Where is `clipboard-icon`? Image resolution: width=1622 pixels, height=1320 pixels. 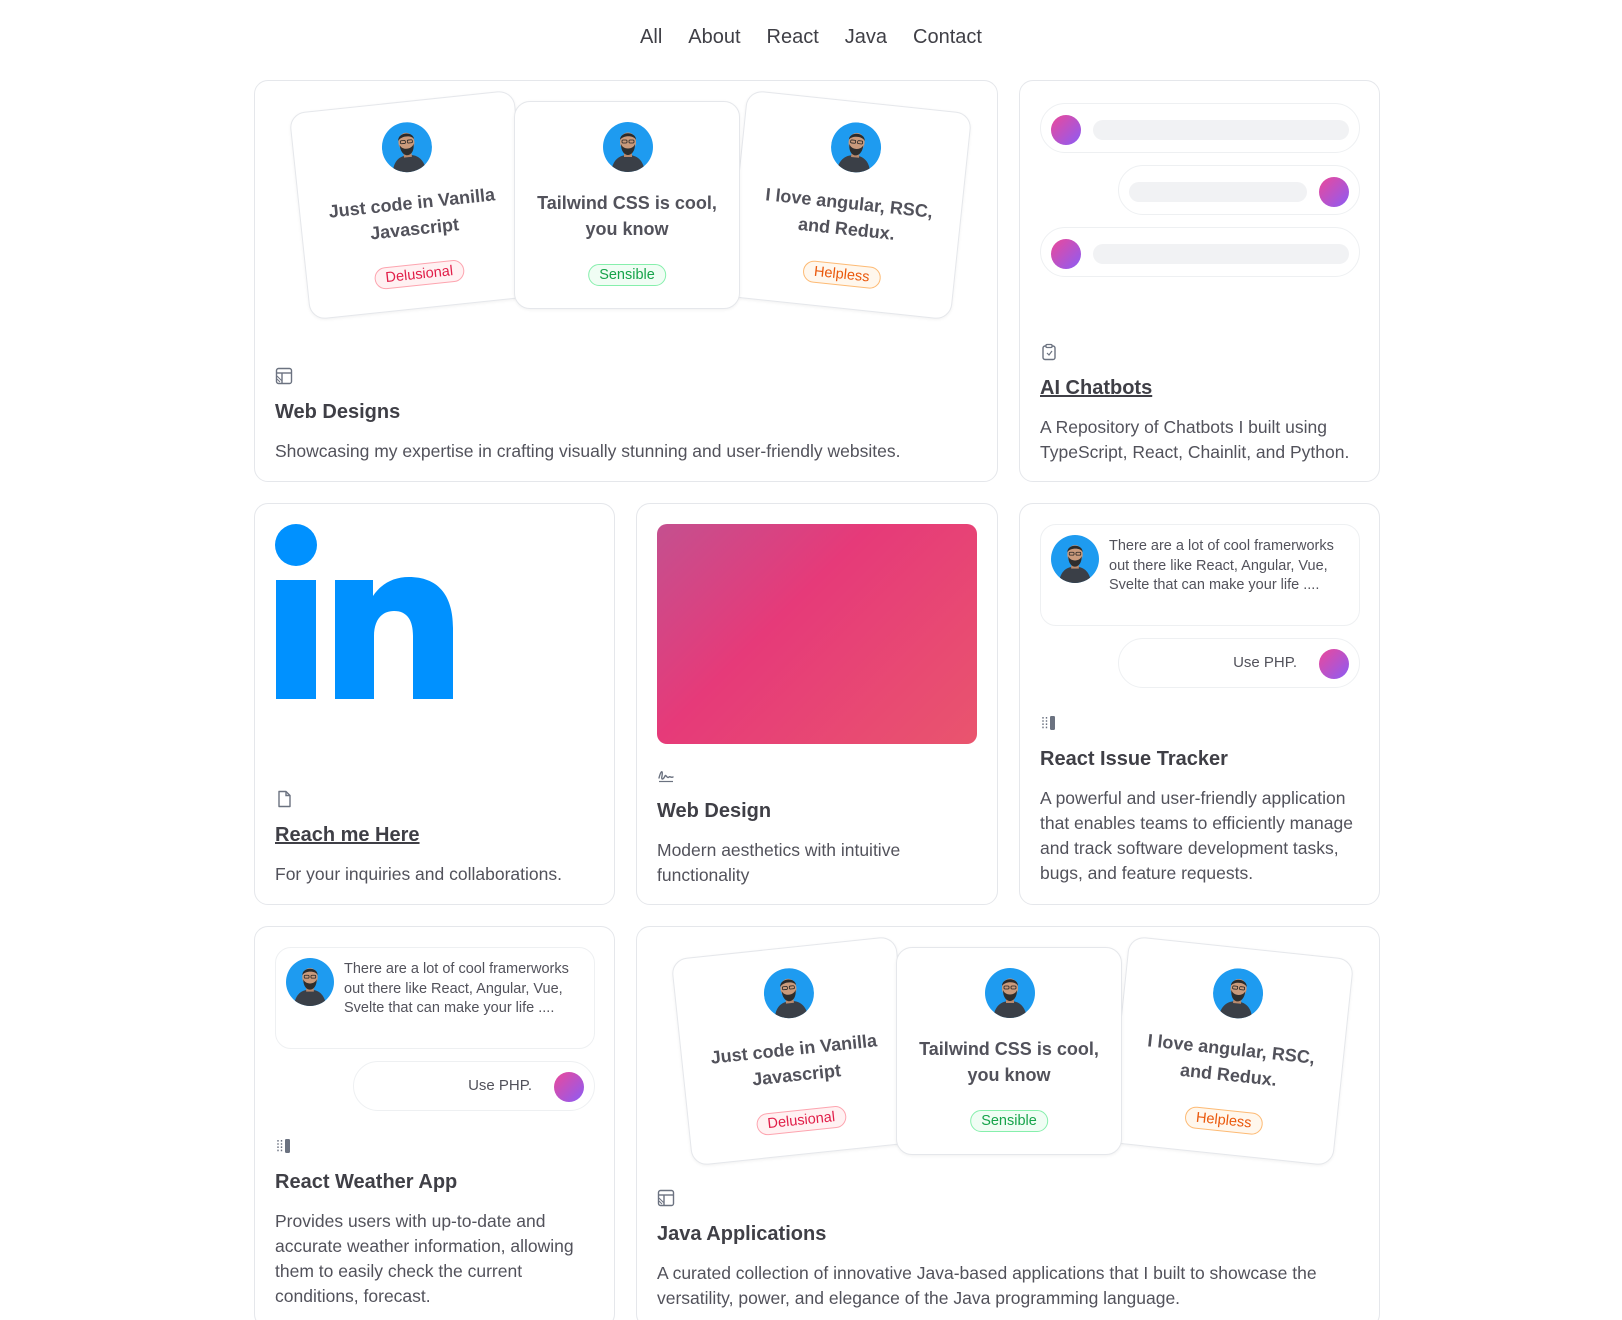
clipboard-icon is located at coordinates (1049, 352).